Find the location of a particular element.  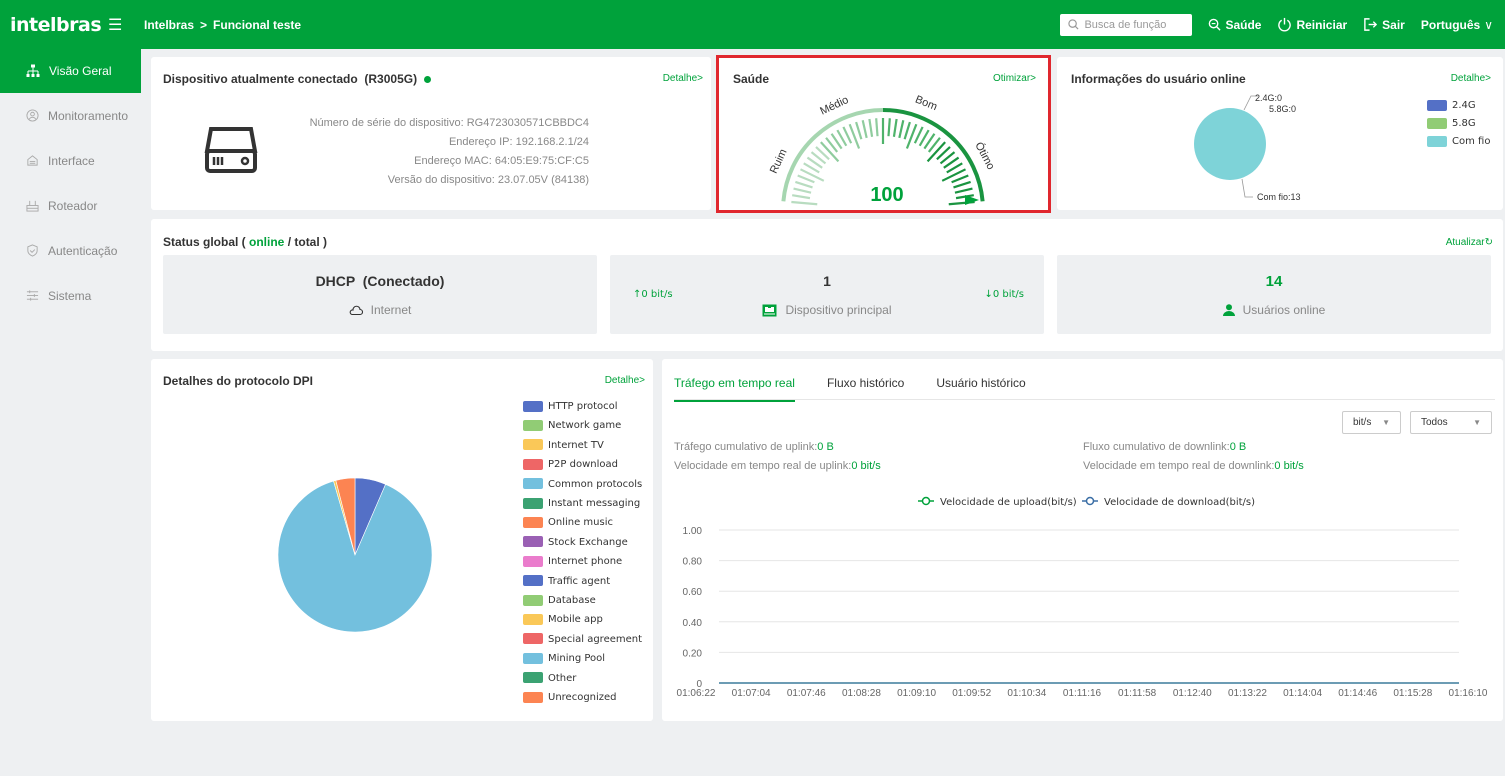

legend-item: Traffic agent is located at coordinates (582, 581).